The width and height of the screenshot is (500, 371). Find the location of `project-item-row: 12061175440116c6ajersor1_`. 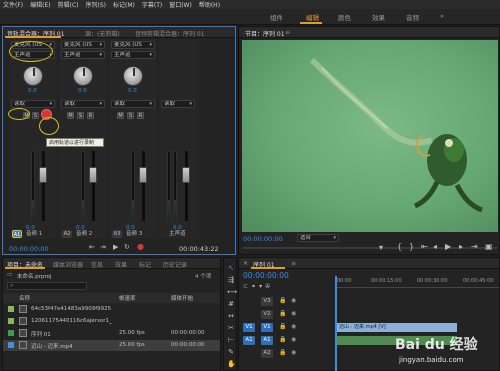

project-item-row: 12061175440116c6ajersor1_ is located at coordinates (111, 321).